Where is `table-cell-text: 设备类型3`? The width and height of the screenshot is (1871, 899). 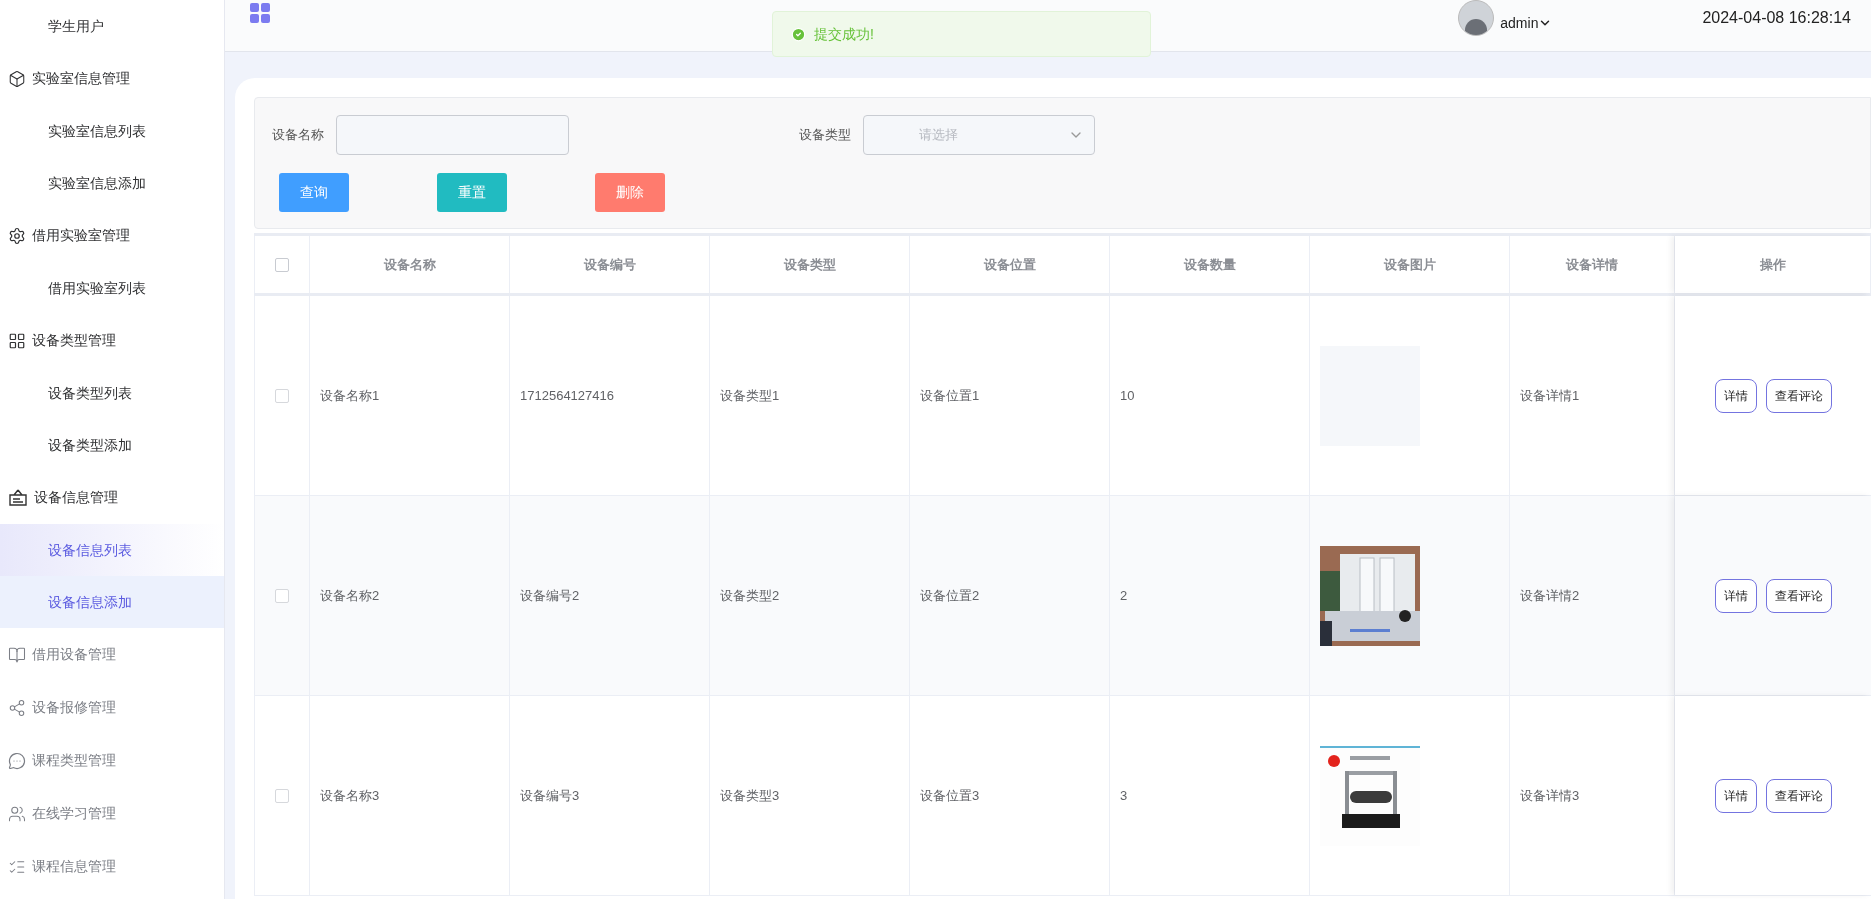
table-cell-text: 设备类型3 is located at coordinates (750, 795).